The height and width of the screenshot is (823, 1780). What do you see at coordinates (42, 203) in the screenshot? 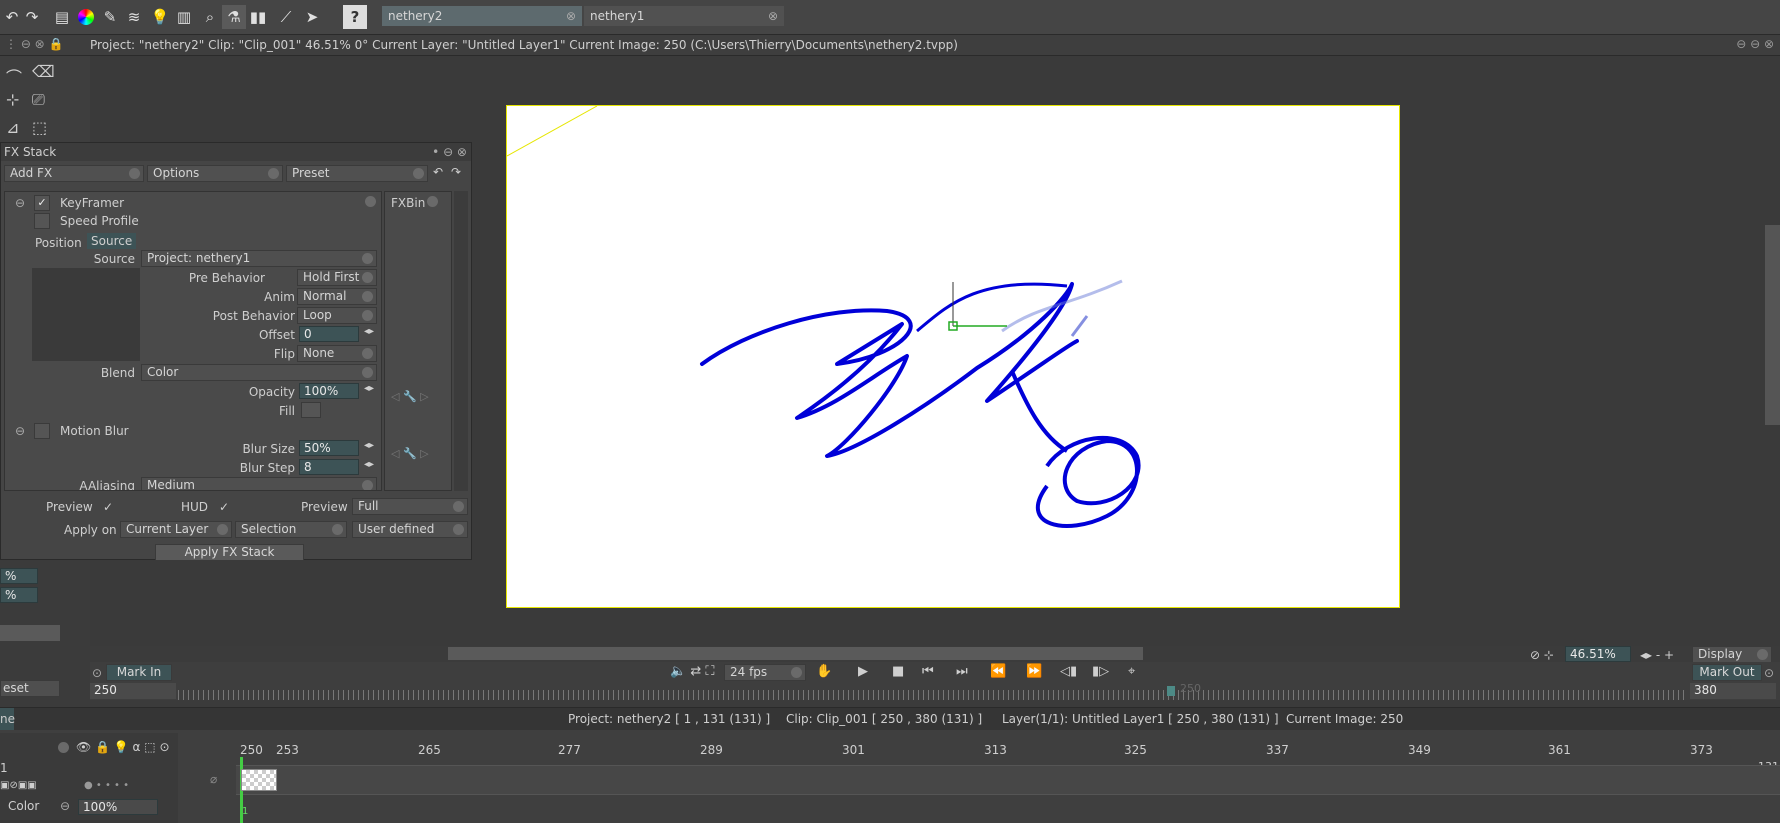
I see `keyframer-checkbox: ✓` at bounding box center [42, 203].